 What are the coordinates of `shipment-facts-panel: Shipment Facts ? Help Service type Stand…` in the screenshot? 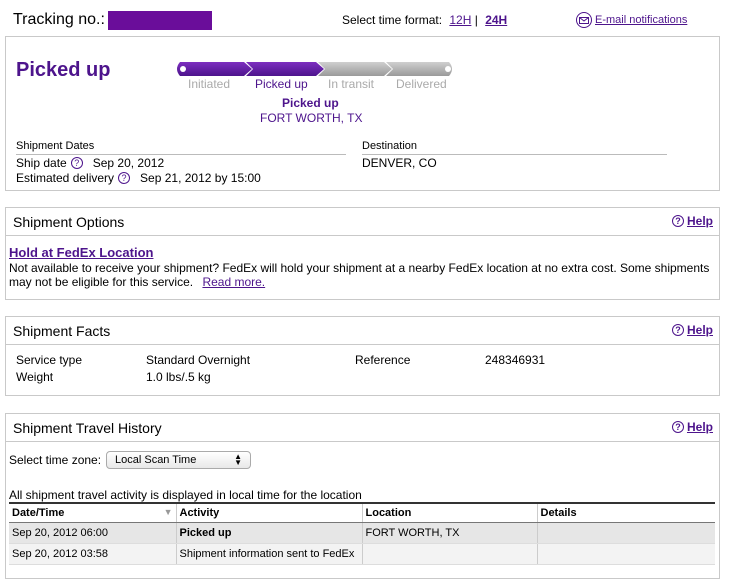 It's located at (362, 356).